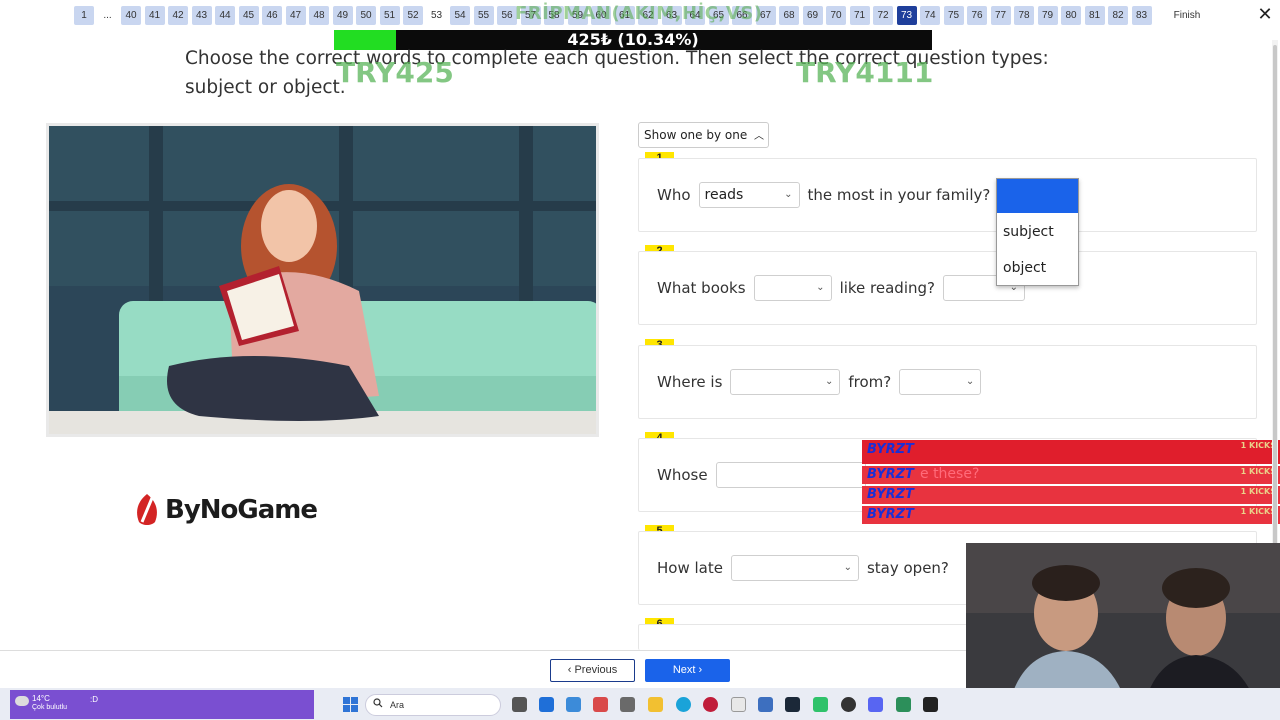 The image size is (1280, 720). What do you see at coordinates (940, 382) in the screenshot?
I see `question-type-select: ⌄` at bounding box center [940, 382].